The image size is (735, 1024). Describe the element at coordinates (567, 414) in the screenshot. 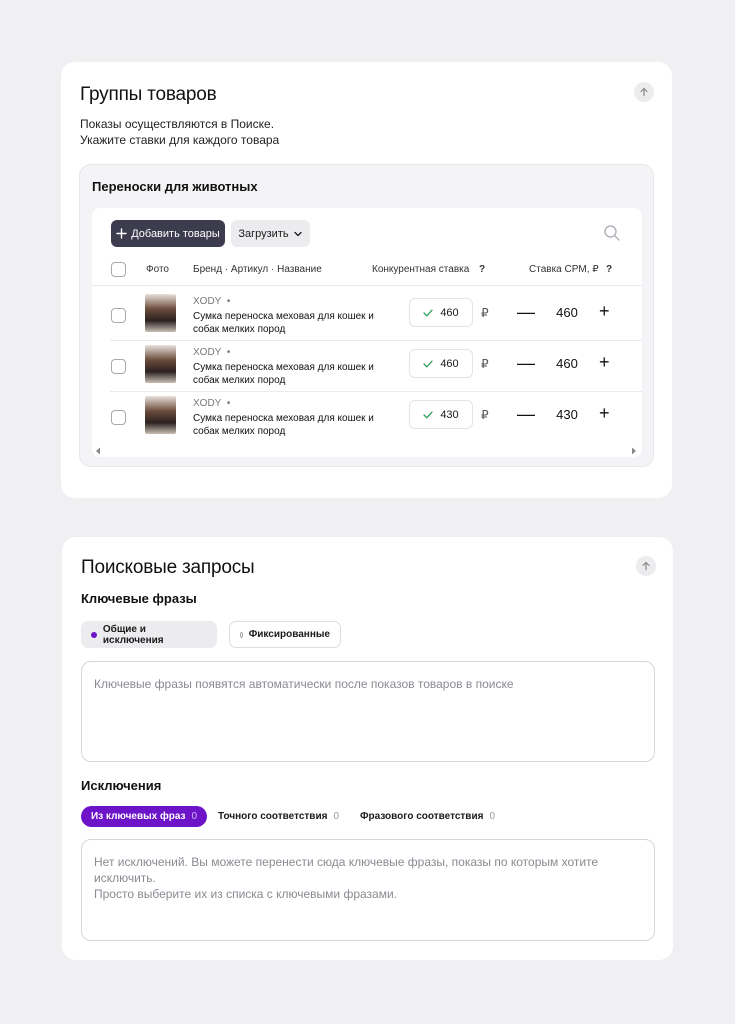

I see `cpm-bid-value: 430` at that location.